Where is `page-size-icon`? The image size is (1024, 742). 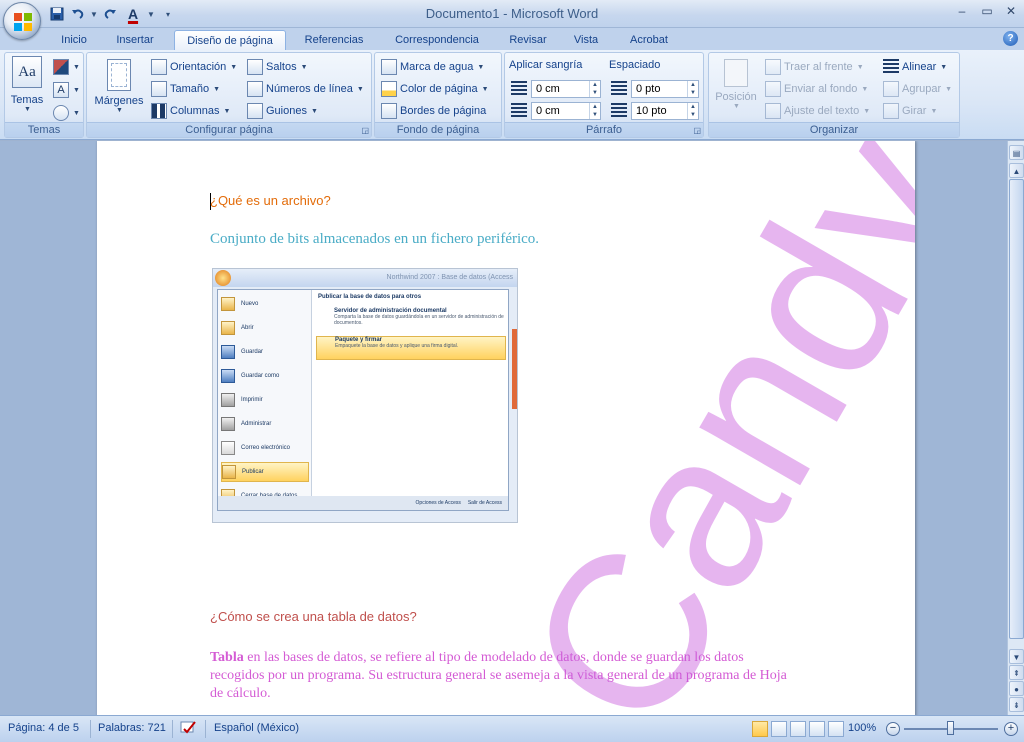
page-size-icon is located at coordinates (159, 89).